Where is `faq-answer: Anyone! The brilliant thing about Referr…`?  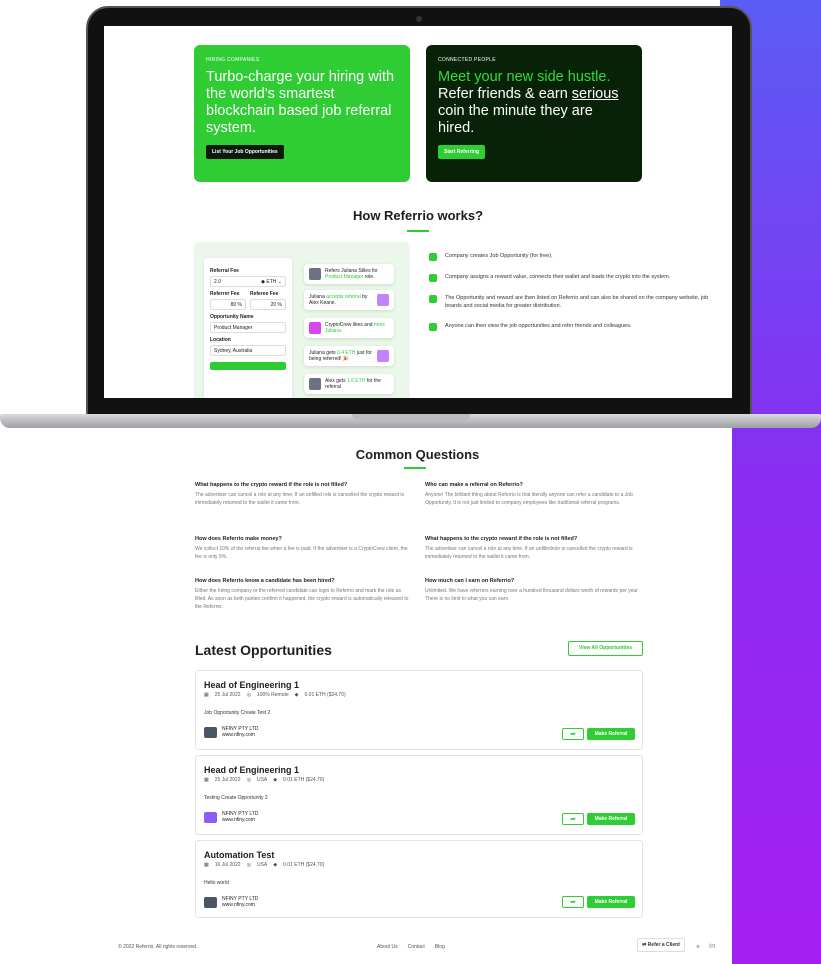
faq-answer: Anyone! The brilliant thing about Referr… is located at coordinates (529, 499).